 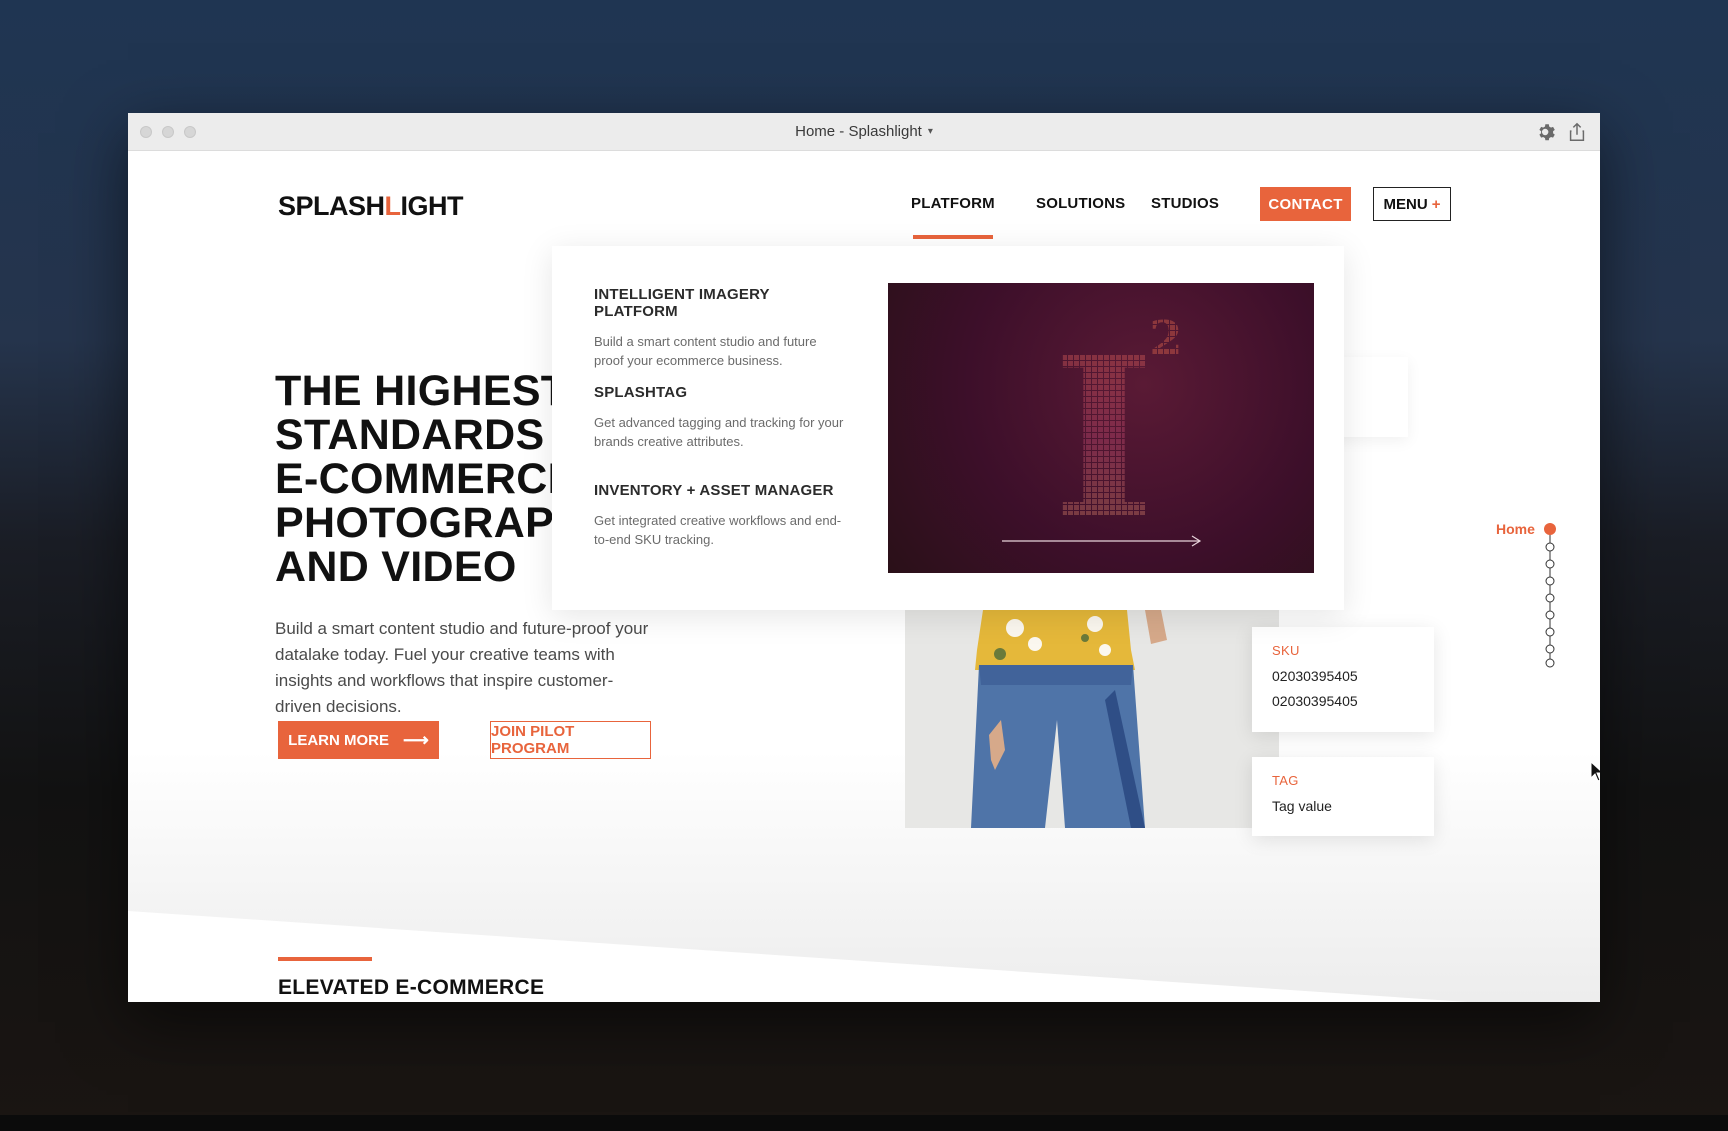 I want to click on tag-value: Tag value, so click(x=1302, y=806).